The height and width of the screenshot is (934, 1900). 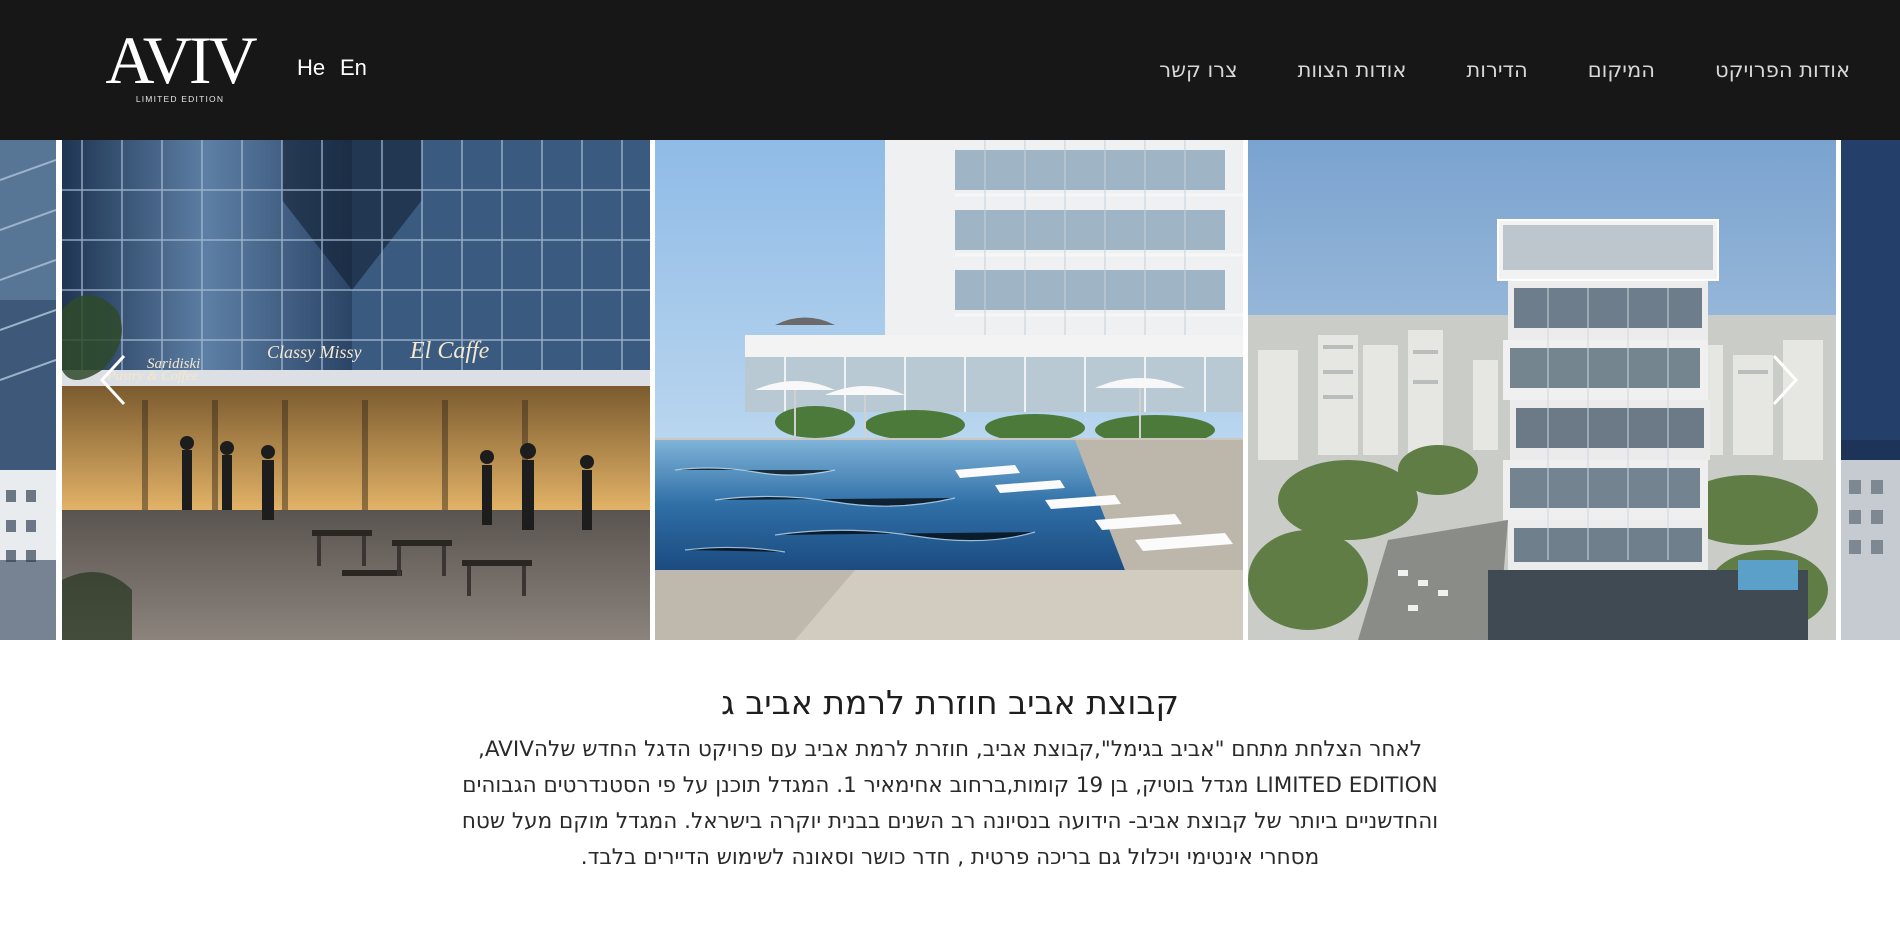 What do you see at coordinates (1198, 70) in the screenshot?
I see `nav-contact: צרו קשר` at bounding box center [1198, 70].